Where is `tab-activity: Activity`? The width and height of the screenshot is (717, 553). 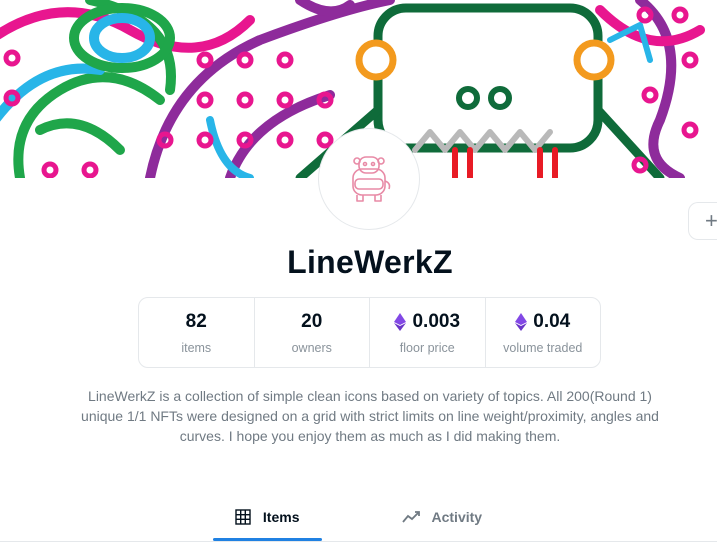
tab-activity: Activity is located at coordinates (442, 517).